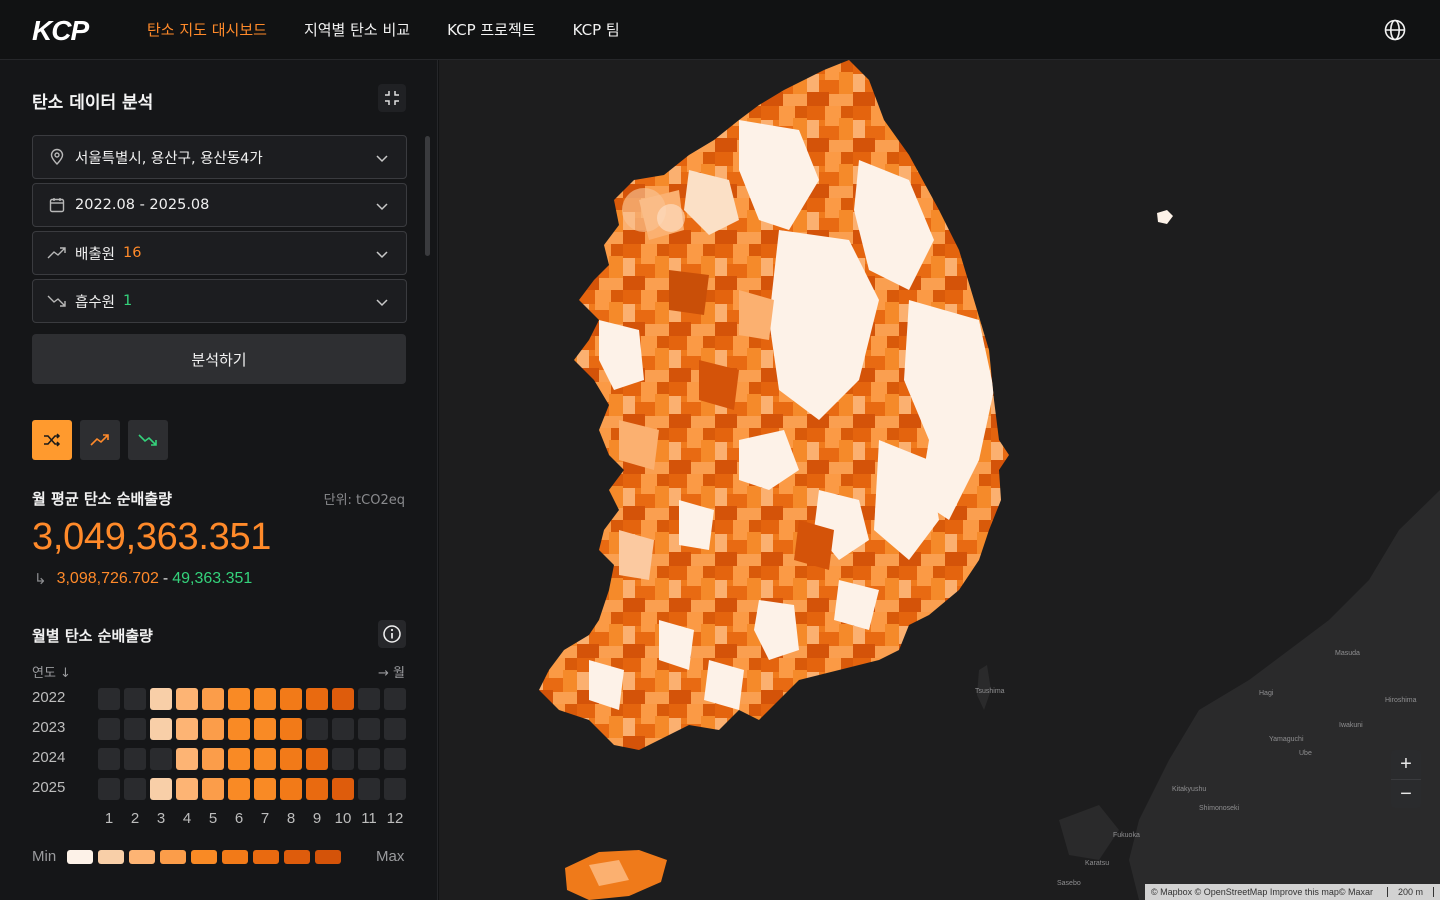 The width and height of the screenshot is (1440, 900). Describe the element at coordinates (49, 757) in the screenshot. I see `heatmap-year-label: 2024` at that location.